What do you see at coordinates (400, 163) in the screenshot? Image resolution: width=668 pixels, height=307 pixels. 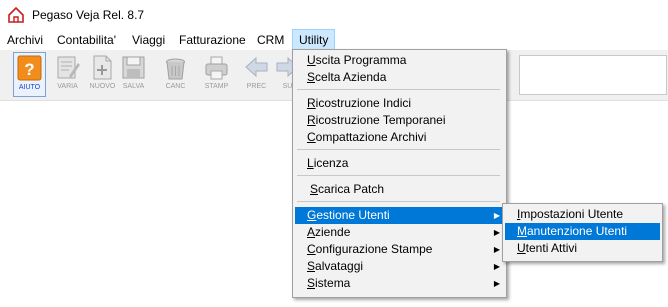 I see `menu-item-licenza: Licenza` at bounding box center [400, 163].